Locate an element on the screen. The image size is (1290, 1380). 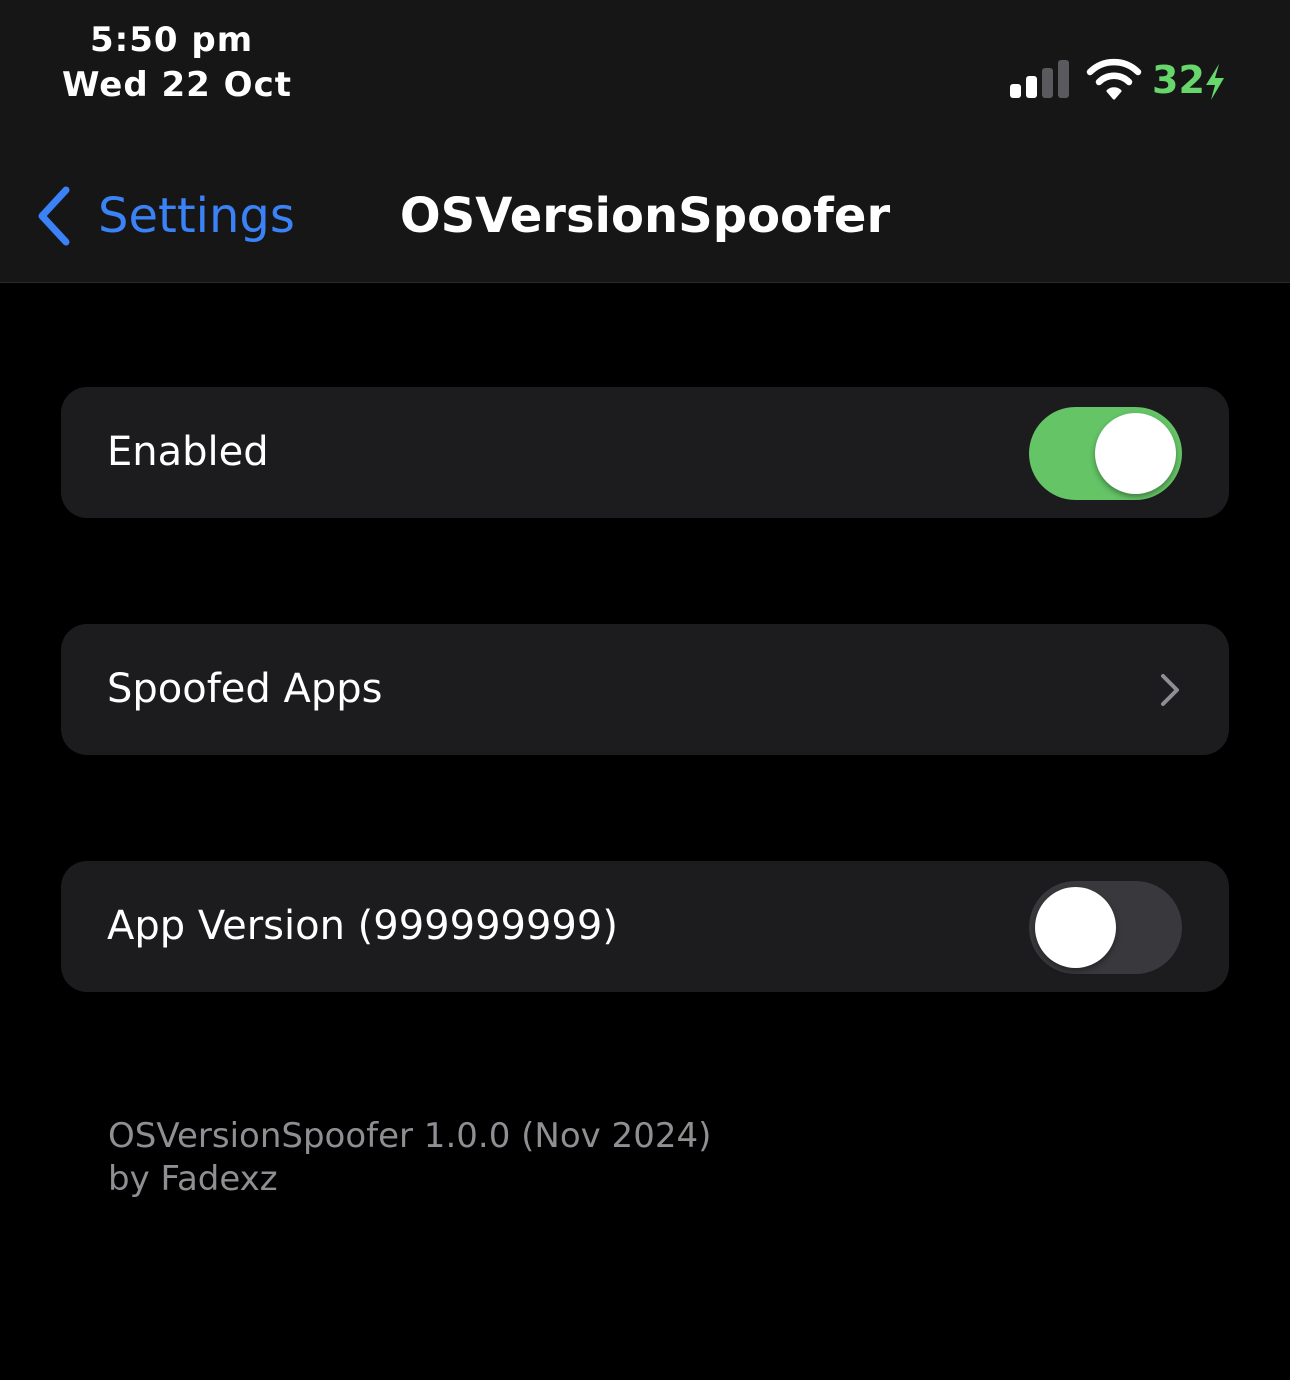
app-version-row: App Version (999999999) is located at coordinates (645, 926).